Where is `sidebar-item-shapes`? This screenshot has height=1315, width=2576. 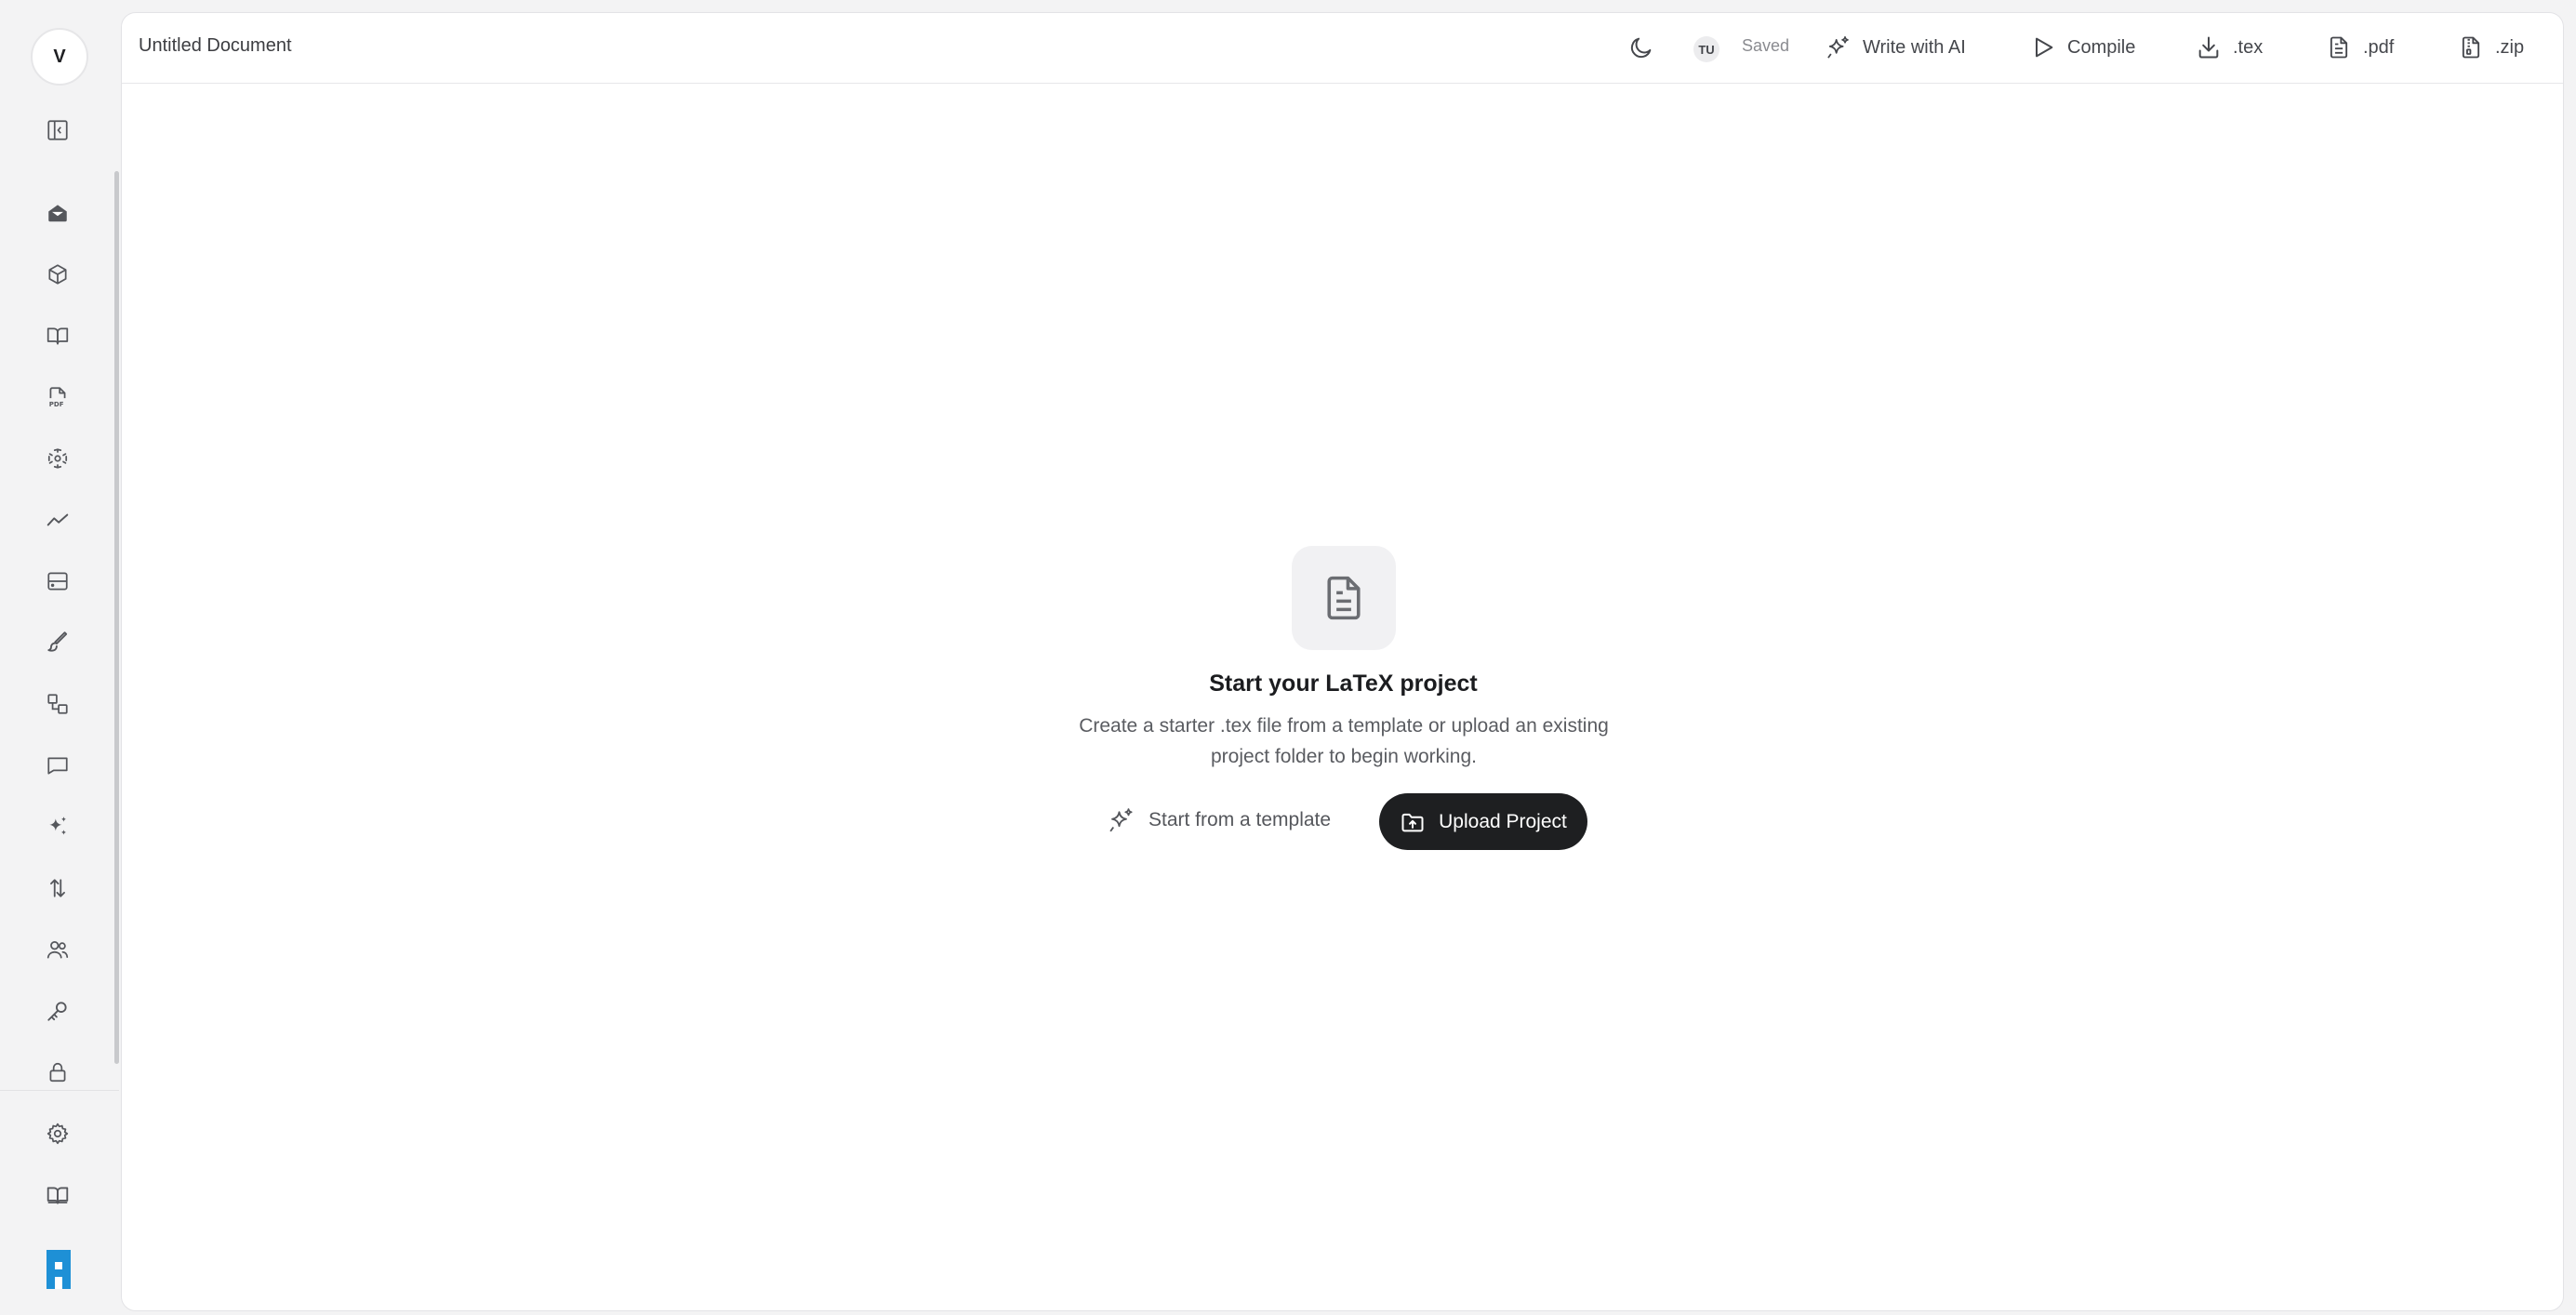 sidebar-item-shapes is located at coordinates (57, 704).